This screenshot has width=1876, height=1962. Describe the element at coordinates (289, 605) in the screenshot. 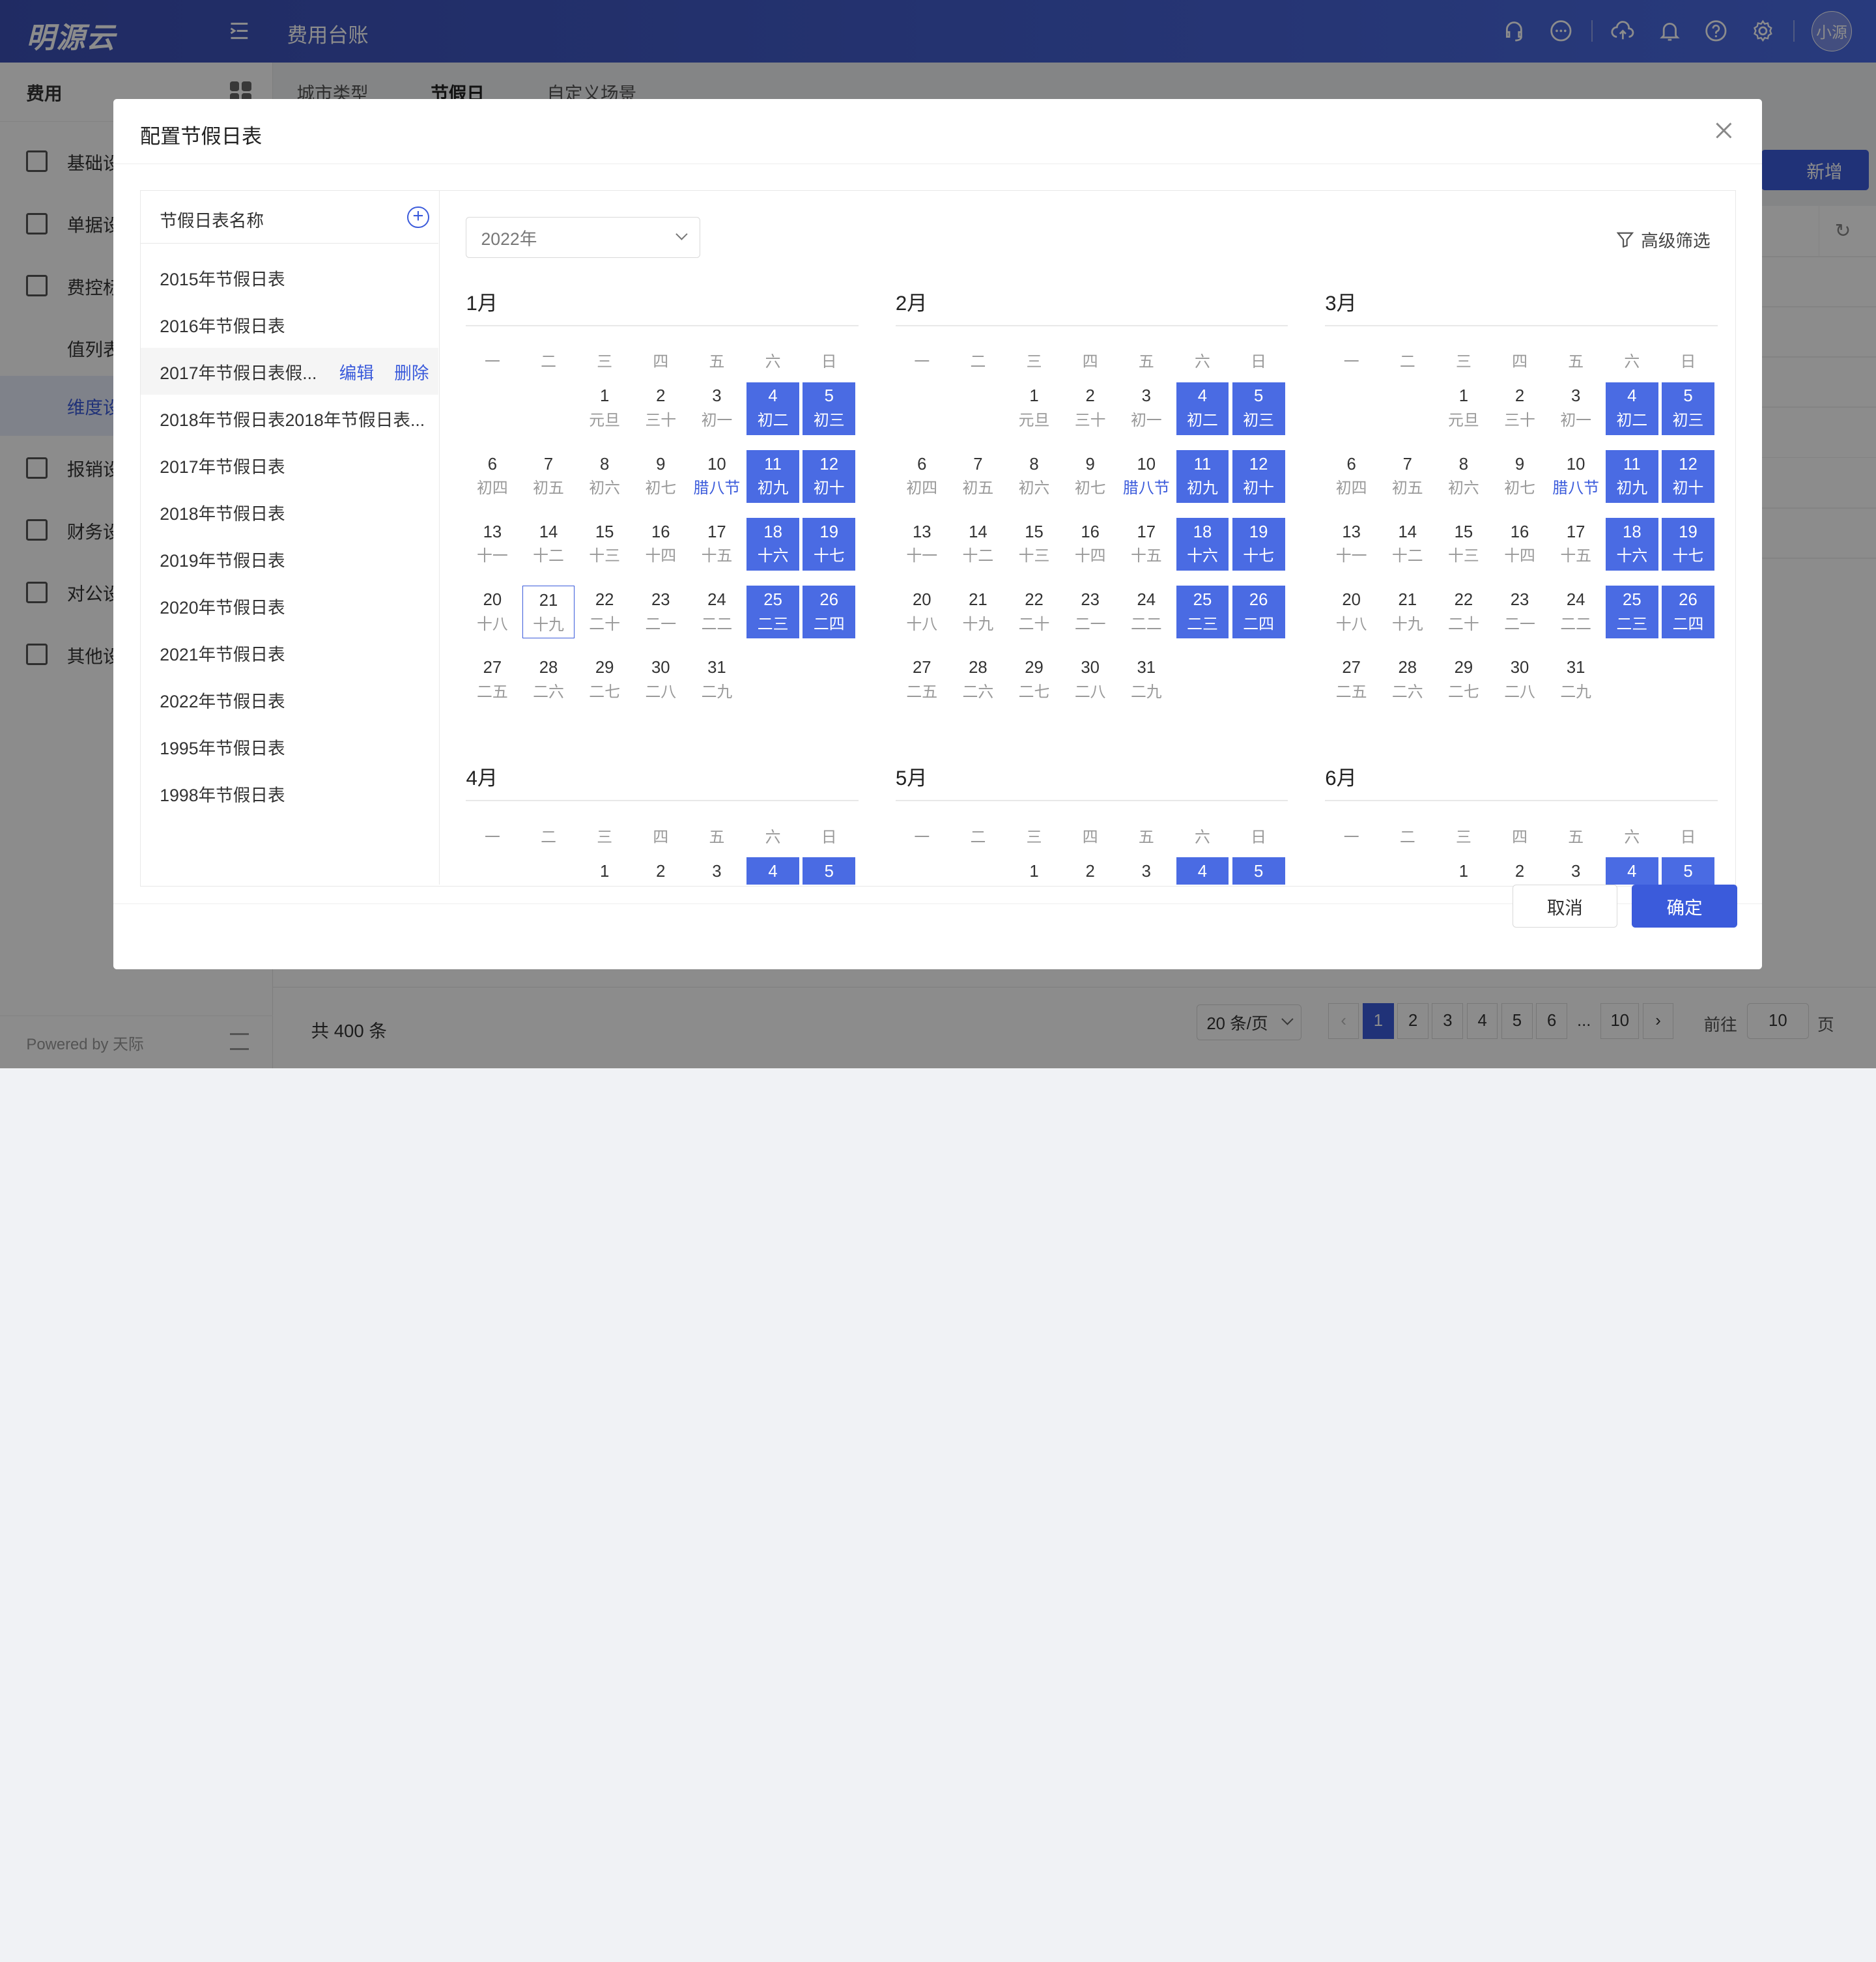

I see `holiday-list-item: 2020年节假日表` at that location.